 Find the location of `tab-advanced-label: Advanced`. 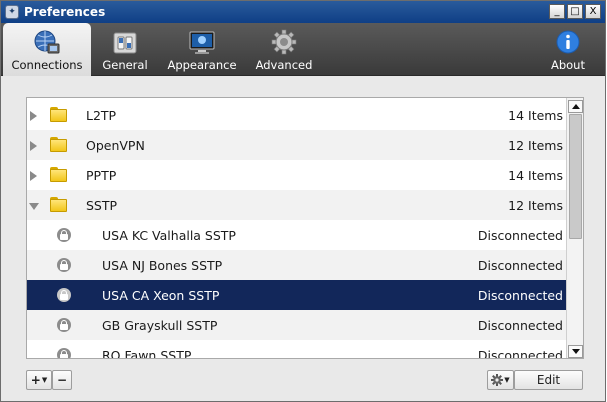

tab-advanced-label: Advanced is located at coordinates (284, 65).